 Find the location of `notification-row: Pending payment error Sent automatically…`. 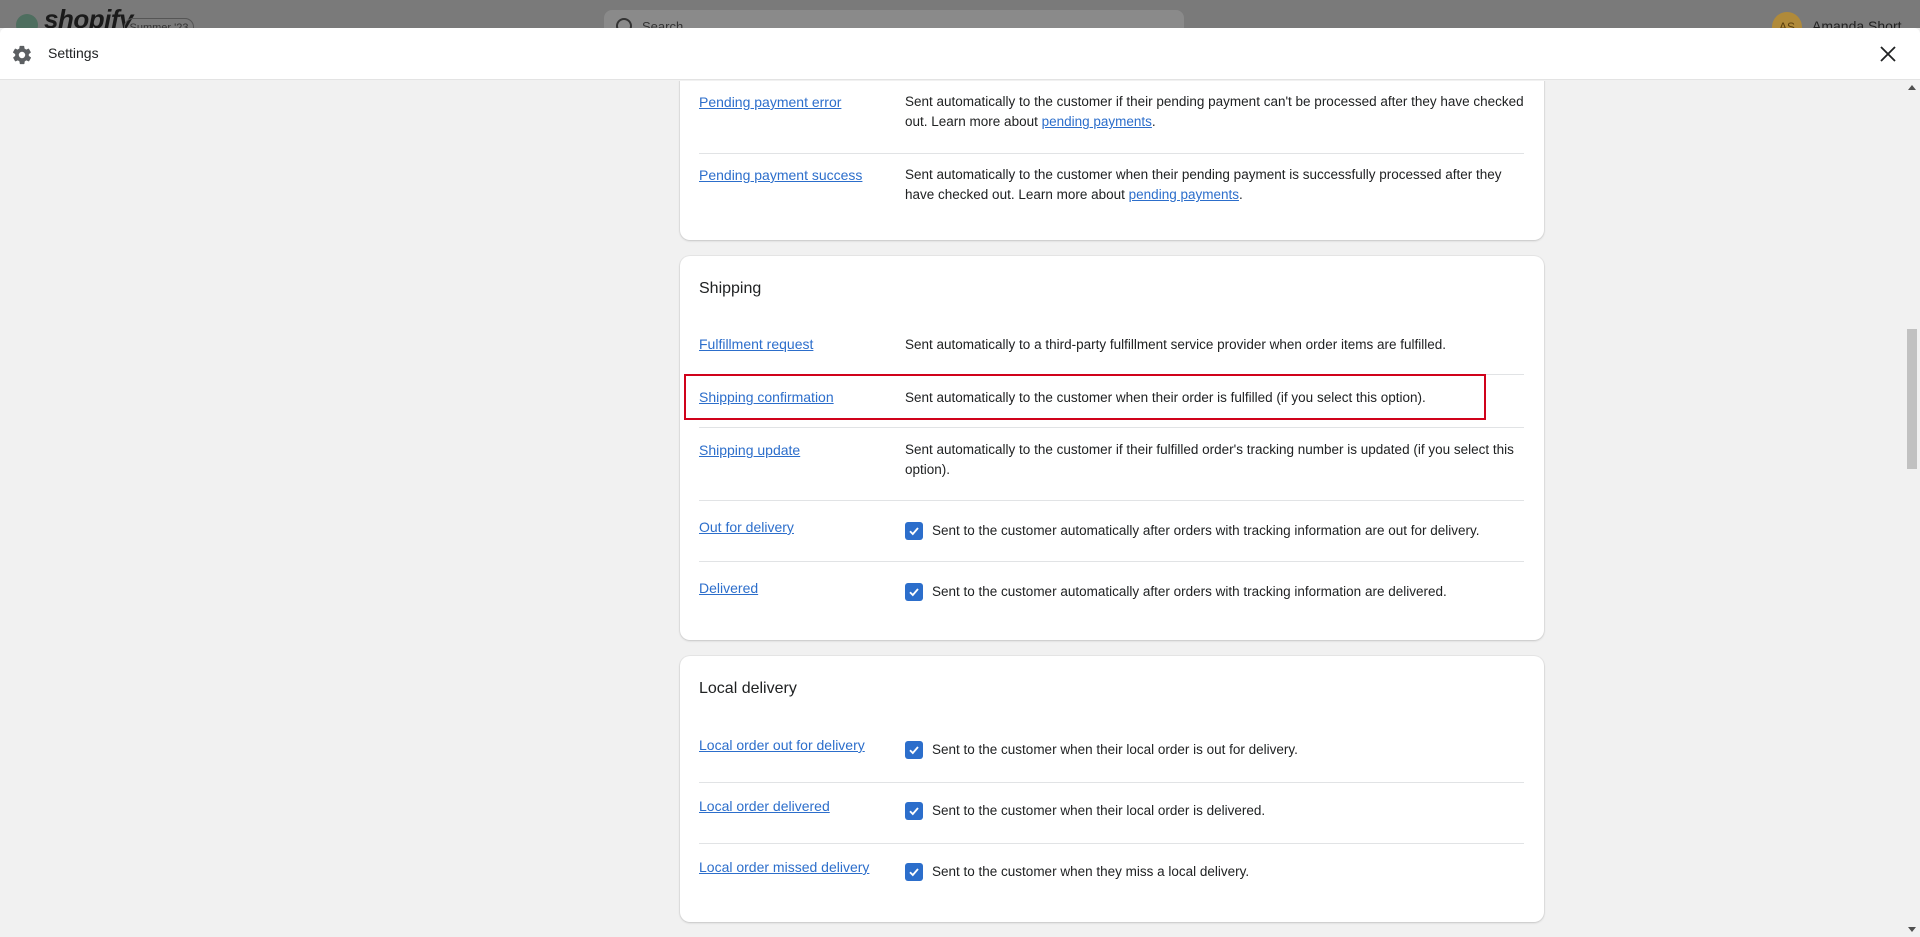

notification-row: Pending payment error Sent automatically… is located at coordinates (1111, 117).